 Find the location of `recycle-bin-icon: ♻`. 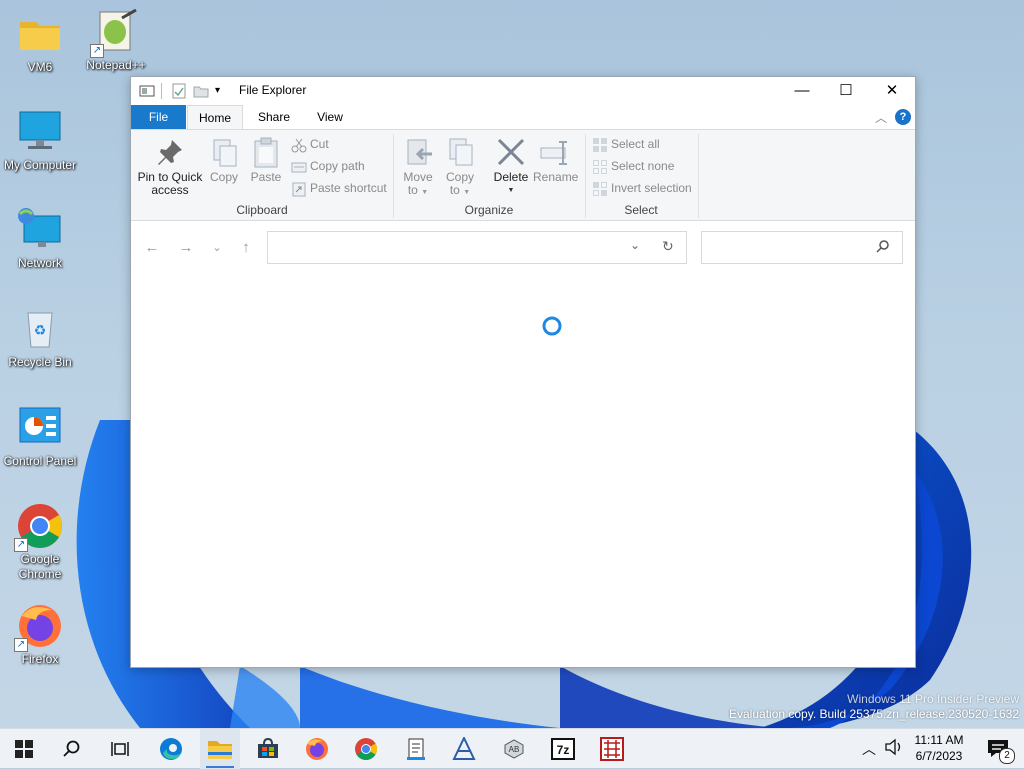

recycle-bin-icon: ♻ is located at coordinates (40, 329).